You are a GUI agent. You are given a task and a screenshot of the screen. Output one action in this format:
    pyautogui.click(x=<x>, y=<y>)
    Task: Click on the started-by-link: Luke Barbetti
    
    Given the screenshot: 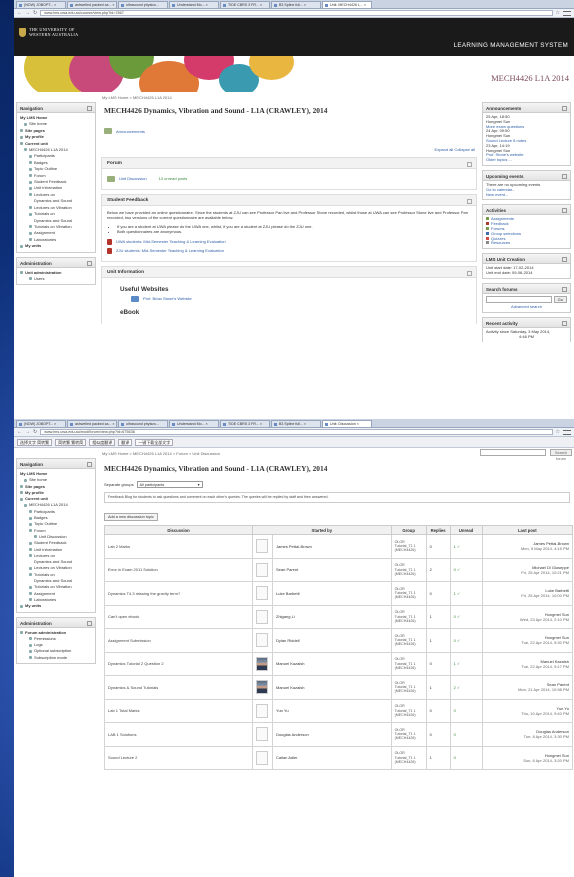 What is the action you would take?
    pyautogui.click(x=332, y=593)
    